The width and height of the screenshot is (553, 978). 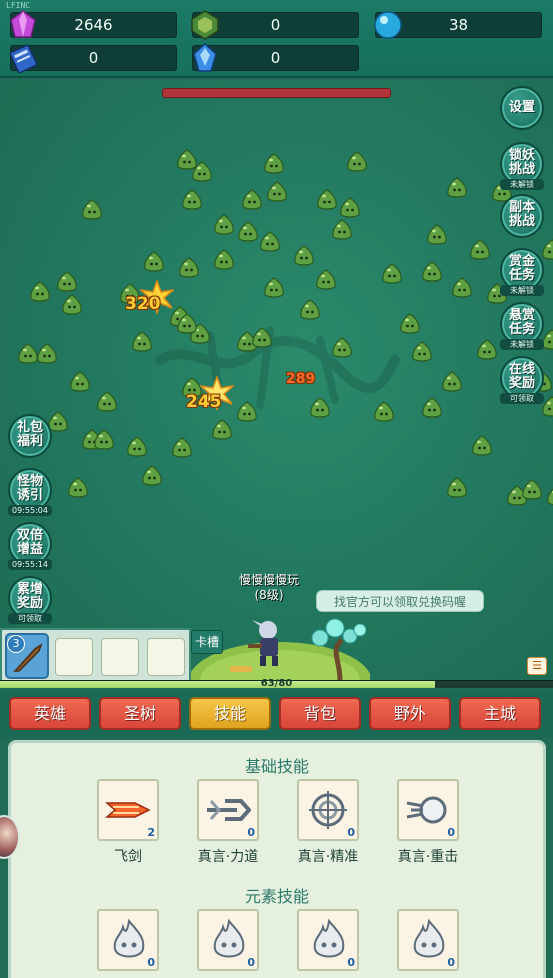 I want to click on experience-bar: 63/80, so click(x=276, y=683).